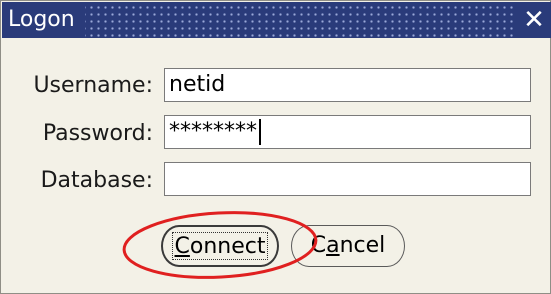 This screenshot has height=294, width=551. I want to click on text-caret, so click(260, 132).